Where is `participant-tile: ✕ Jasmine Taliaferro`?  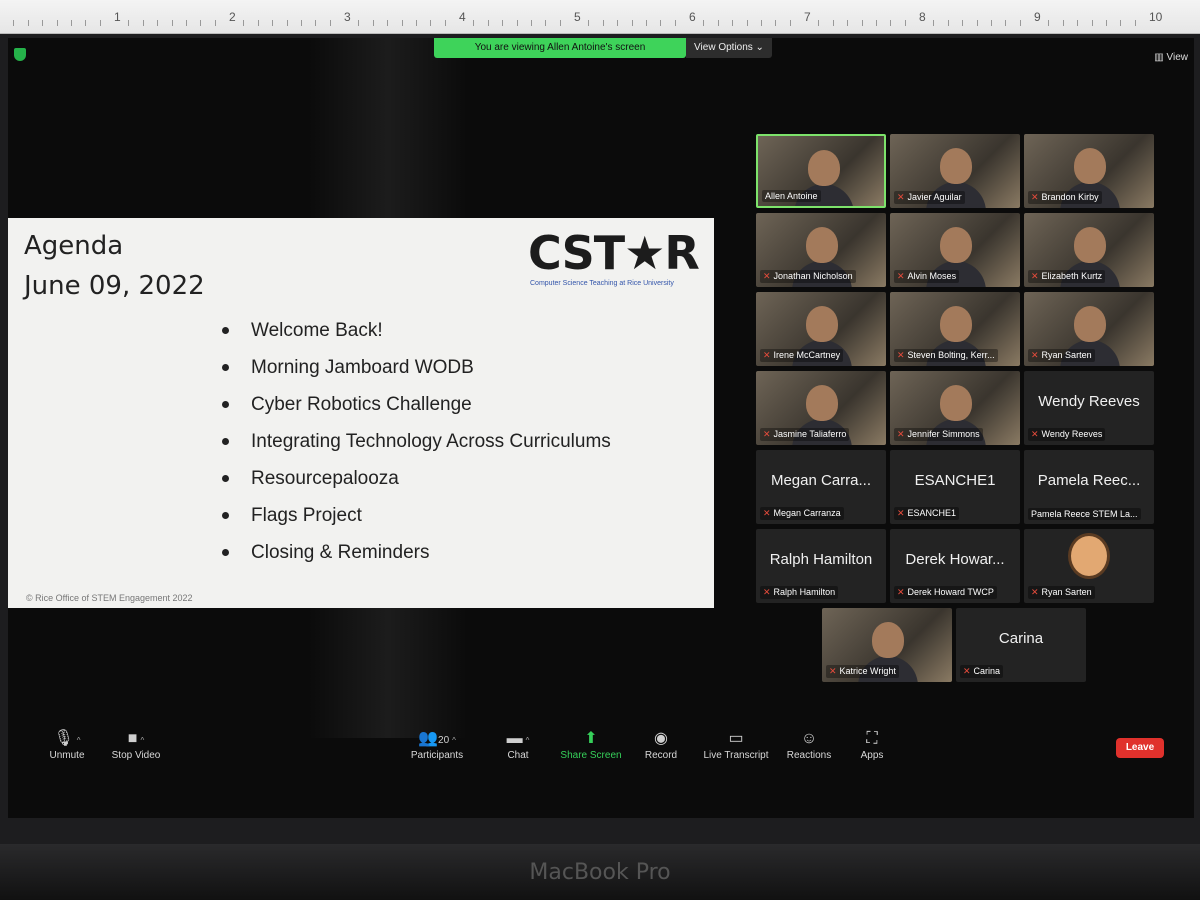 participant-tile: ✕ Jasmine Taliaferro is located at coordinates (821, 408).